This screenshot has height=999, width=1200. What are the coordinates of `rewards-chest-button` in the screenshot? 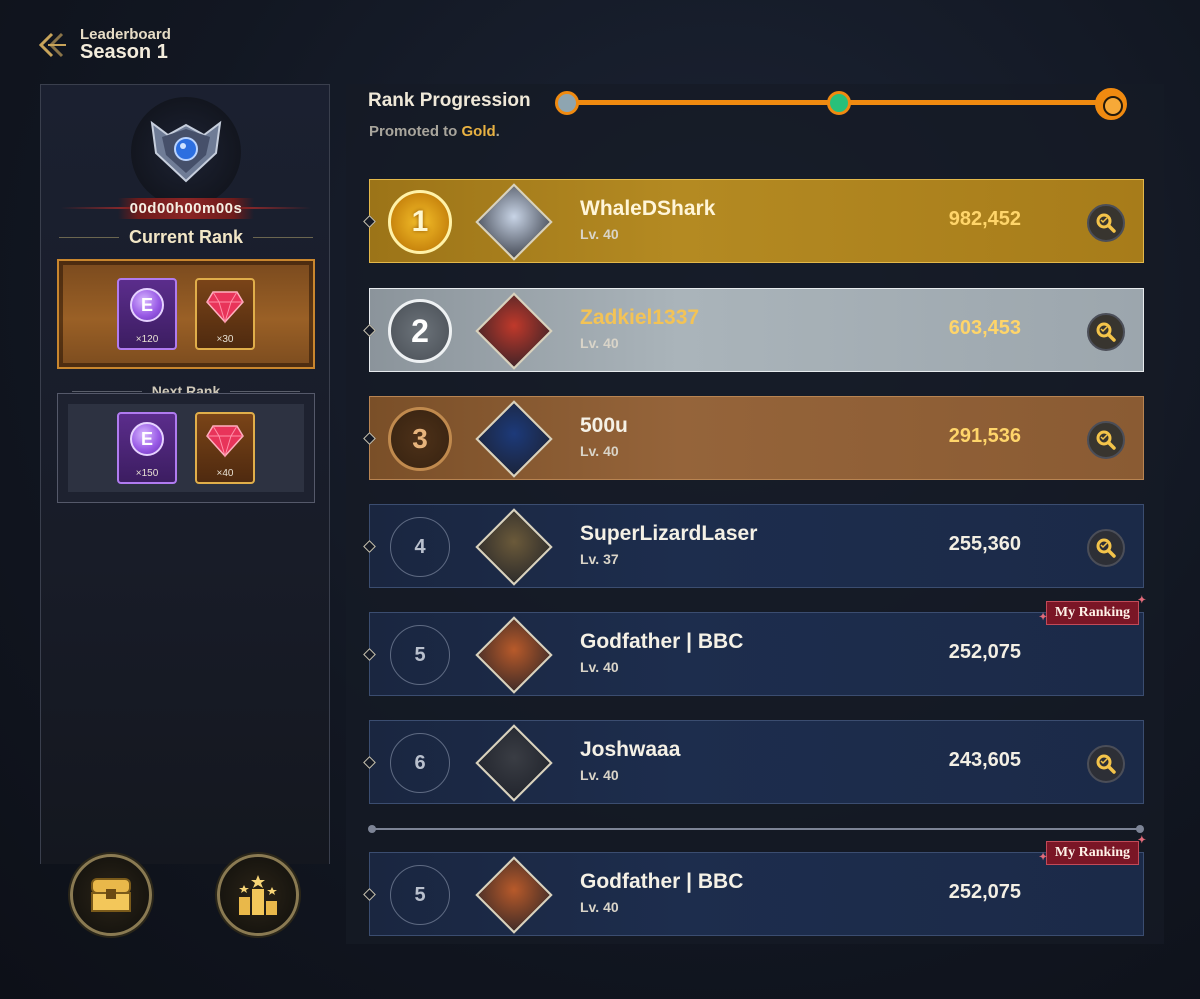 It's located at (111, 895).